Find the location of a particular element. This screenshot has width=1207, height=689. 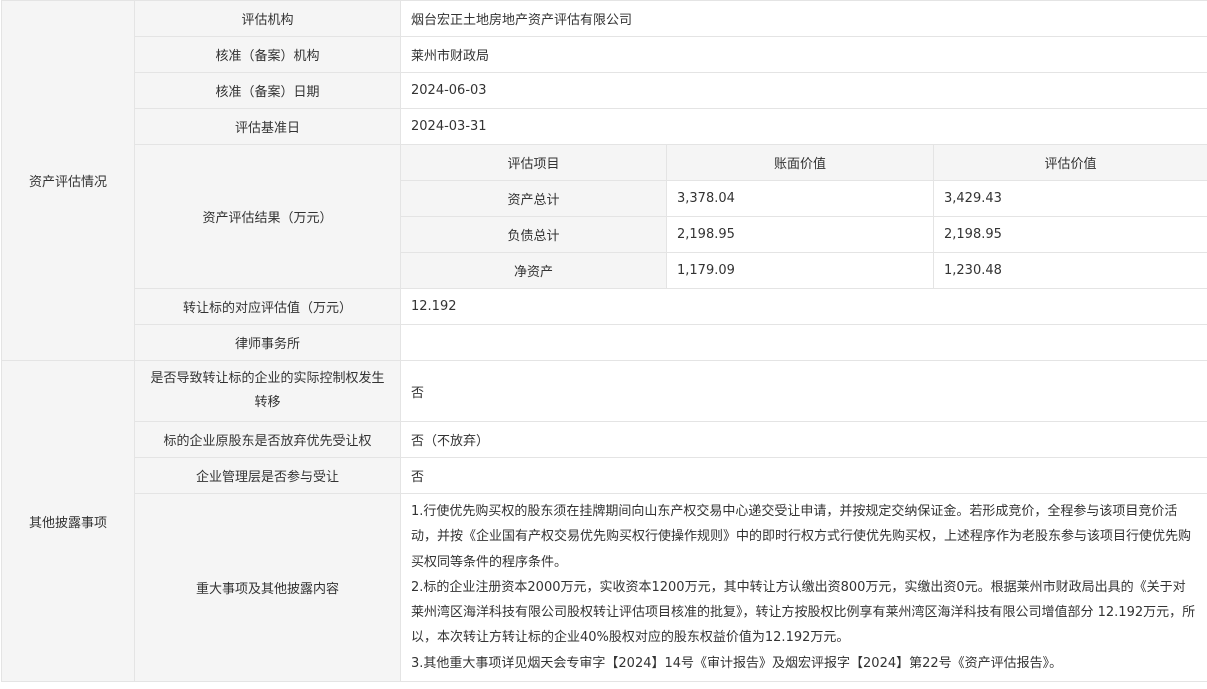

section-other-disclosure: 其他披露事项 is located at coordinates (68, 521).